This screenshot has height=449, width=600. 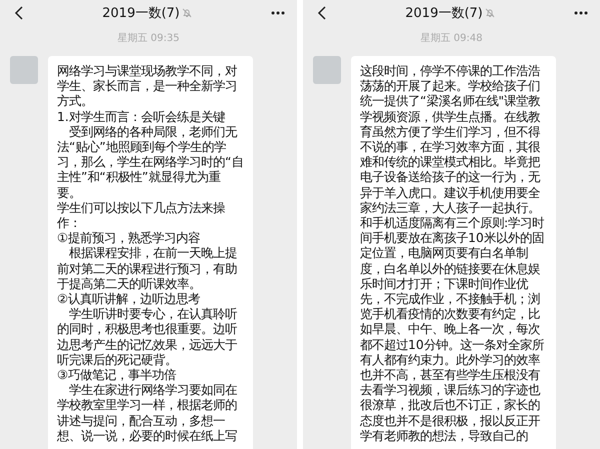 What do you see at coordinates (147, 268) in the screenshot?
I see `message-paragraph: 根据课程安排，在前一天晚上提前对第二天的课程进行预习，有助于提高第二天的听课效率。` at bounding box center [147, 268].